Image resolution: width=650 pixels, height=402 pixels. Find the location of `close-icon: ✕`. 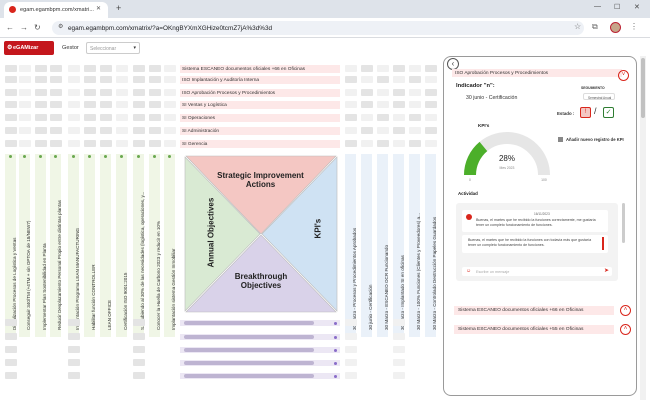

close-icon: ✕ is located at coordinates (98, 8).